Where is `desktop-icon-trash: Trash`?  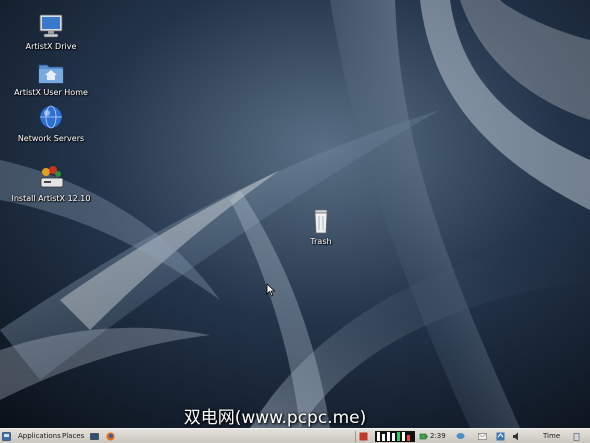
desktop-icon-trash: Trash is located at coordinates (321, 226).